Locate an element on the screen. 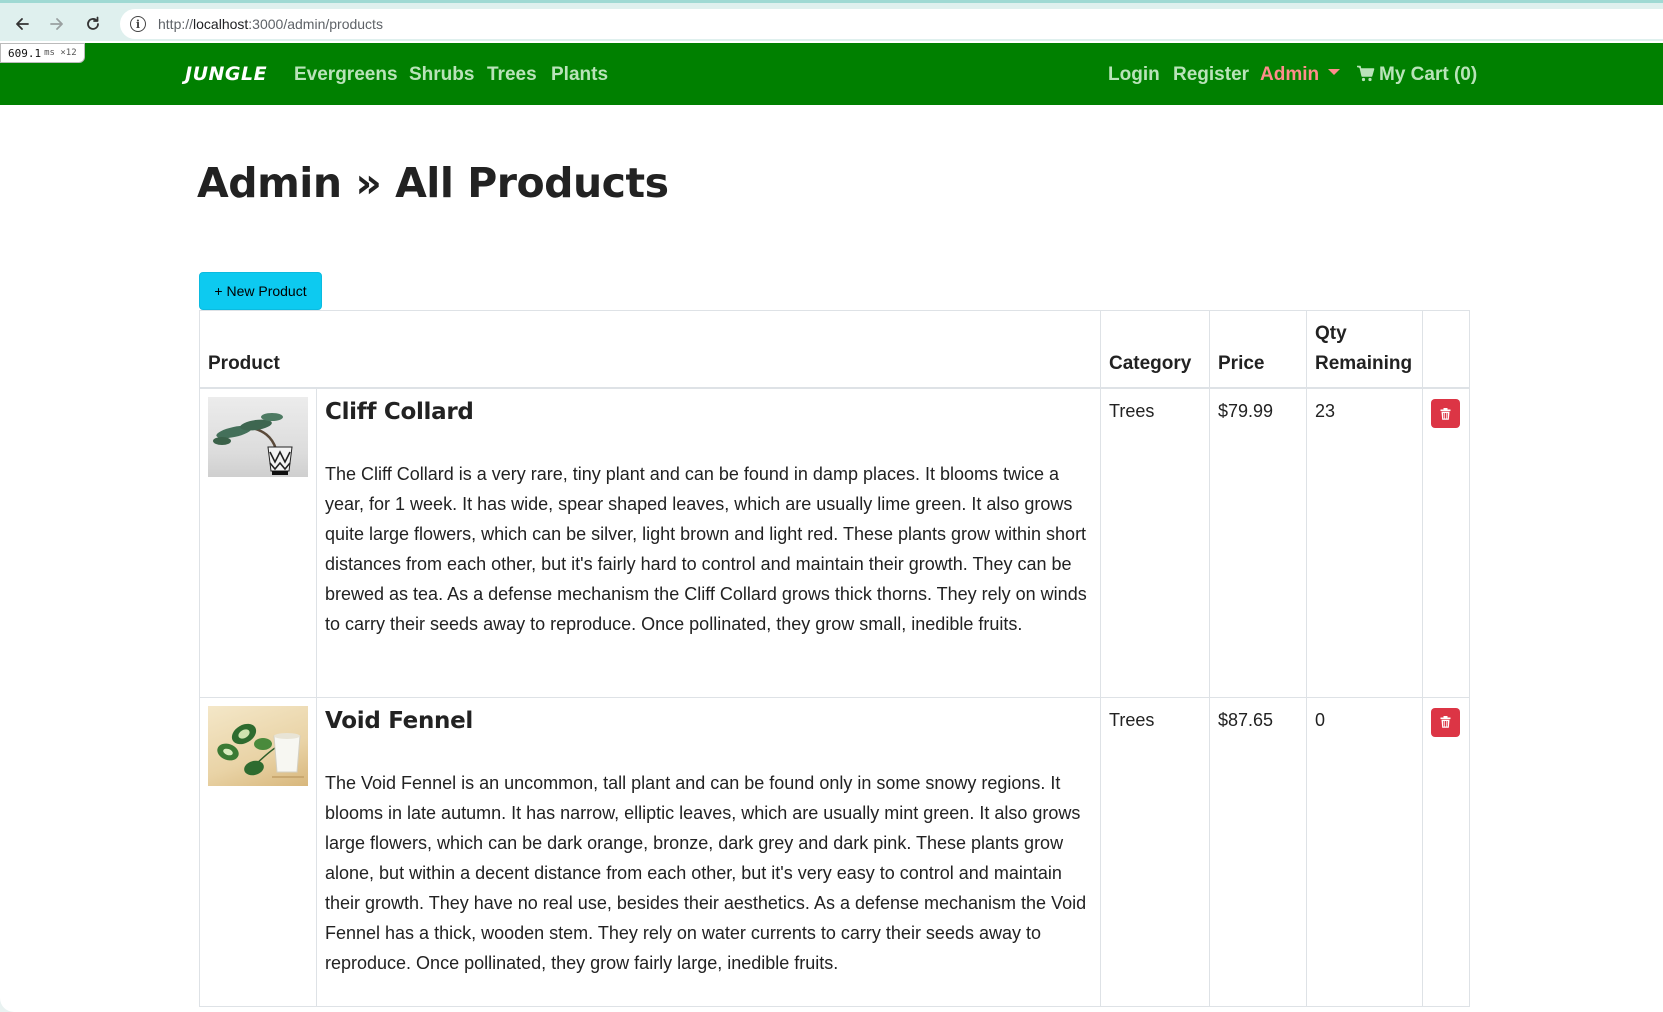  header-actions is located at coordinates (1446, 349).